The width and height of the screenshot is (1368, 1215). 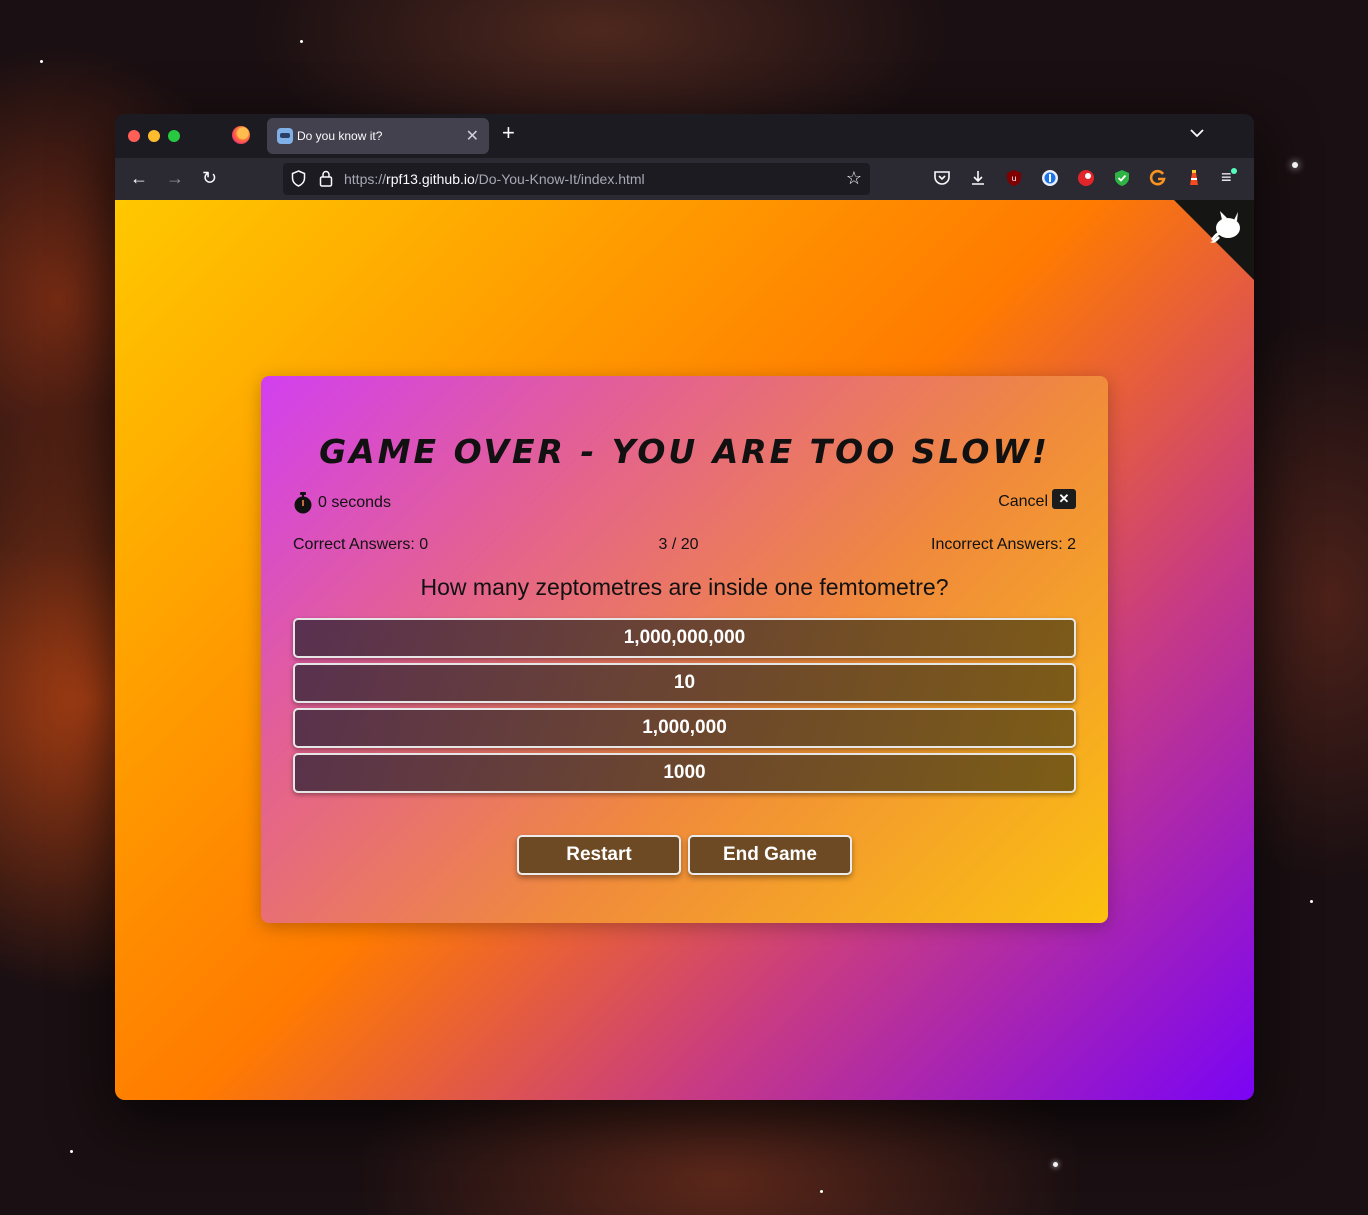 I want to click on tab-active: Do you know it? ✕, so click(x=378, y=136).